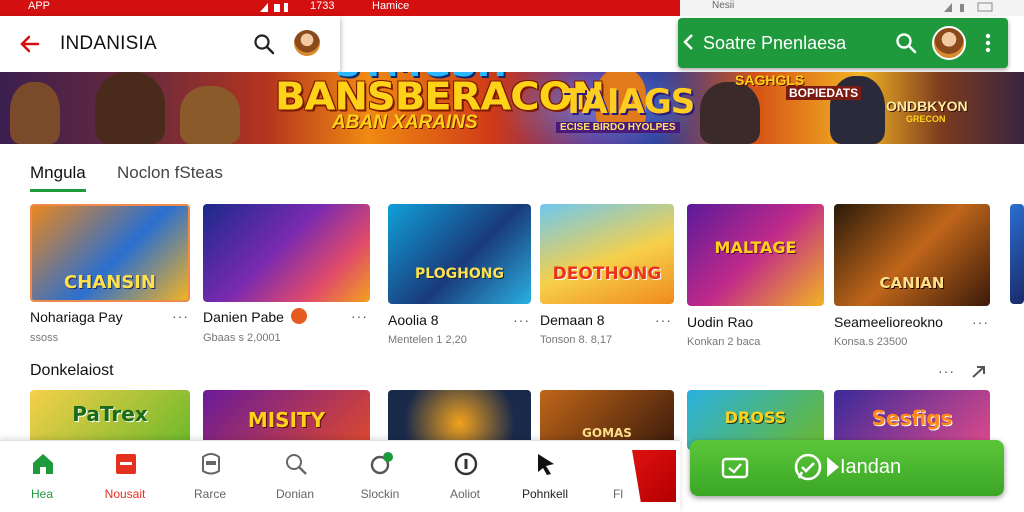 The image size is (1024, 512). What do you see at coordinates (927, 106) in the screenshot?
I see `banner-right-logo: ONDBKYON` at bounding box center [927, 106].